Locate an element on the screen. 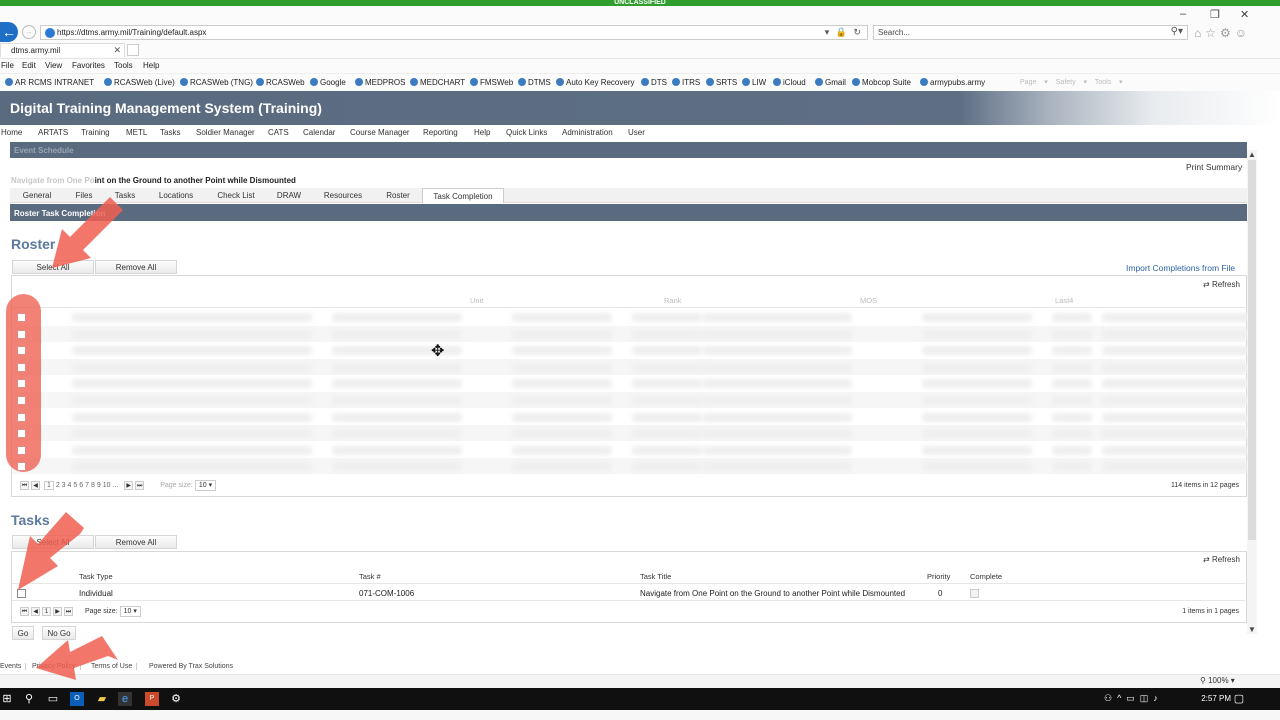 Image resolution: width=1280 pixels, height=720 pixels. annotation-arrows is located at coordinates (73, 438).